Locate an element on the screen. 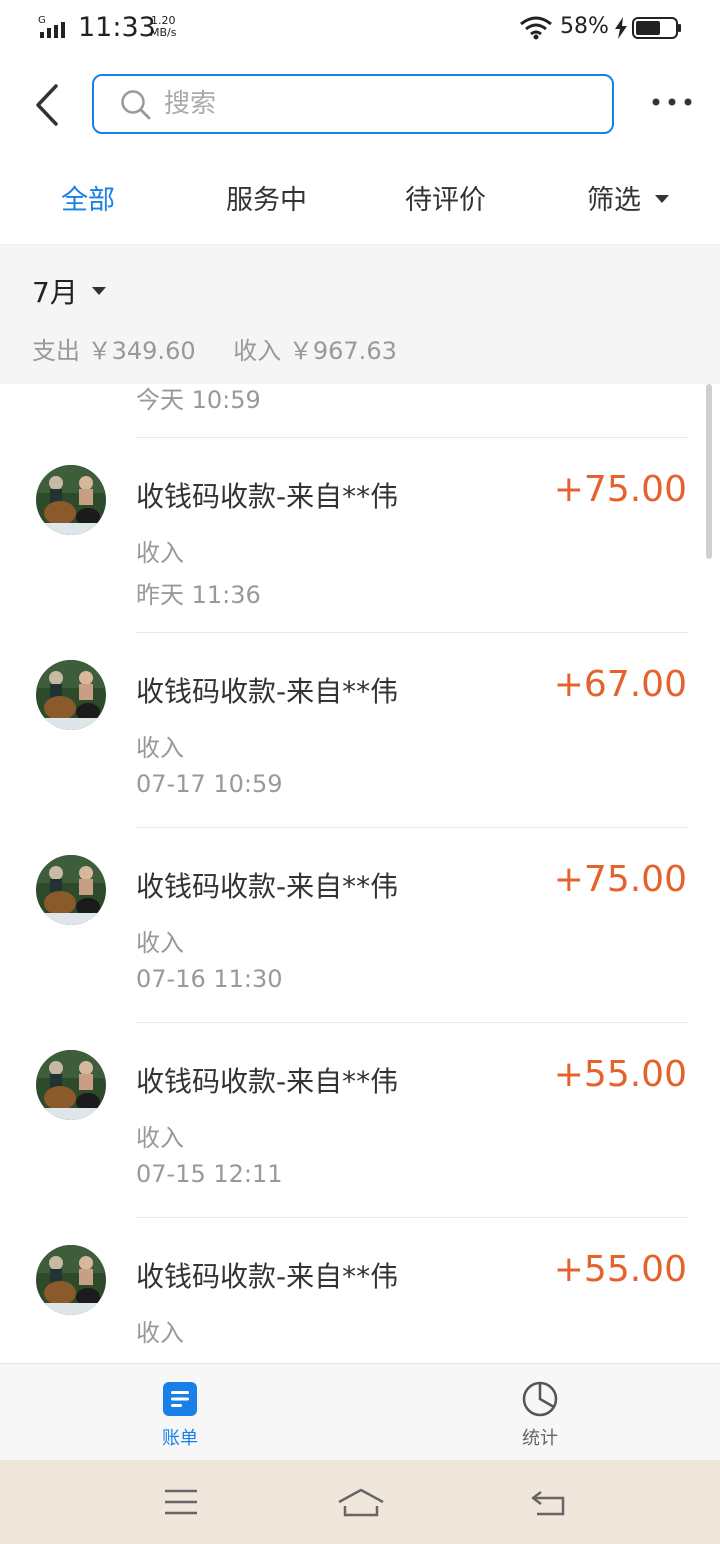 The width and height of the screenshot is (720, 1544). month-label: 7月 is located at coordinates (55, 292).